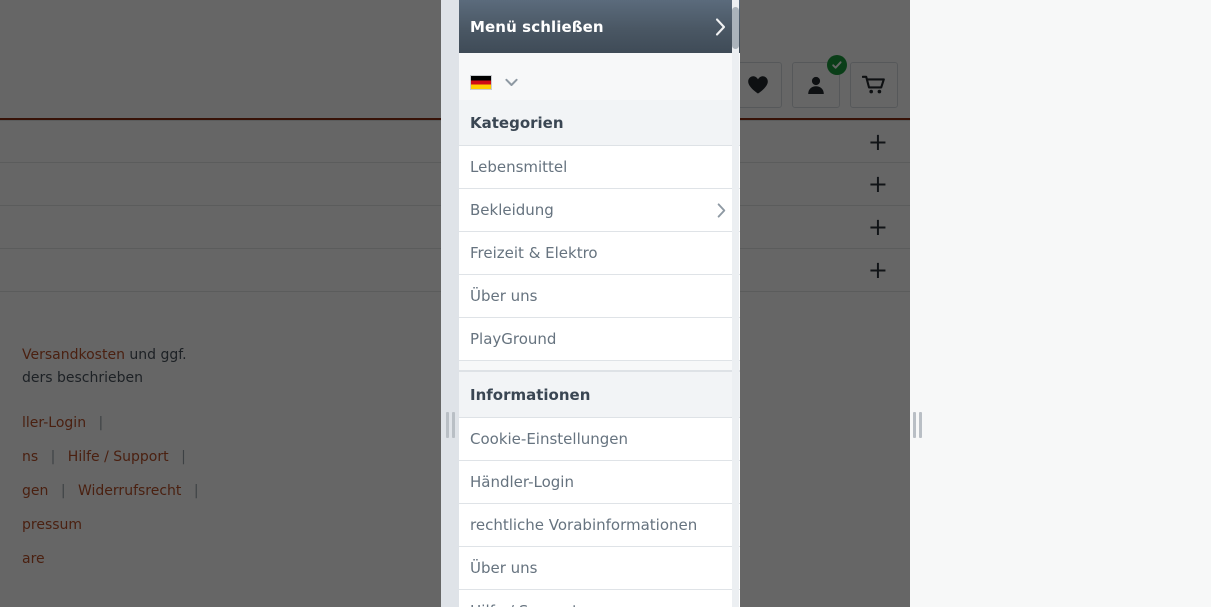 This screenshot has height=607, width=1211. Describe the element at coordinates (599, 339) in the screenshot. I see `menu-item-playground: PlayGround` at that location.